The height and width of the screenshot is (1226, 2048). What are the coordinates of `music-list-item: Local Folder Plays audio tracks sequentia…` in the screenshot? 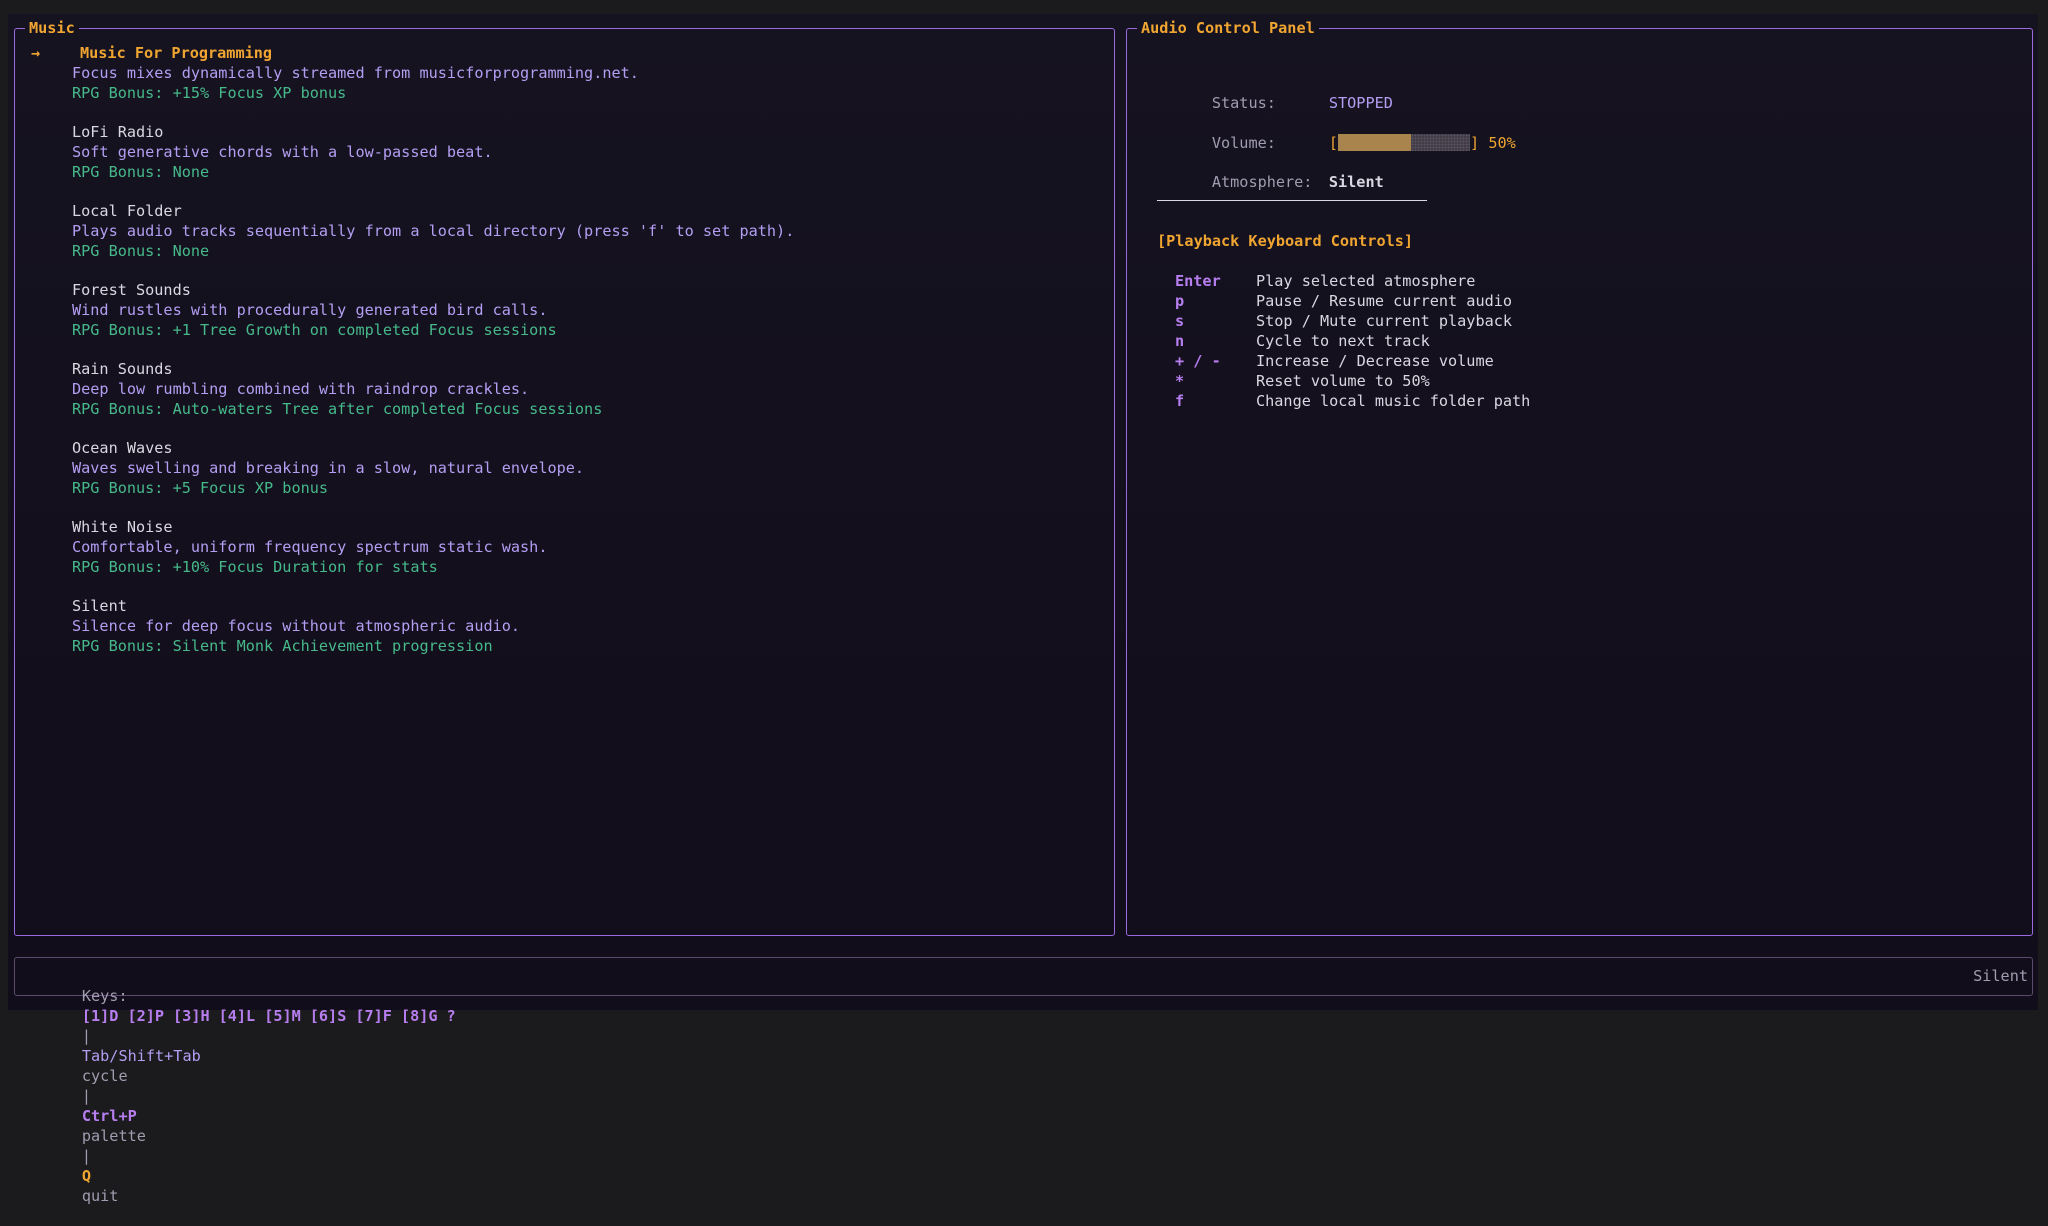 It's located at (560, 231).